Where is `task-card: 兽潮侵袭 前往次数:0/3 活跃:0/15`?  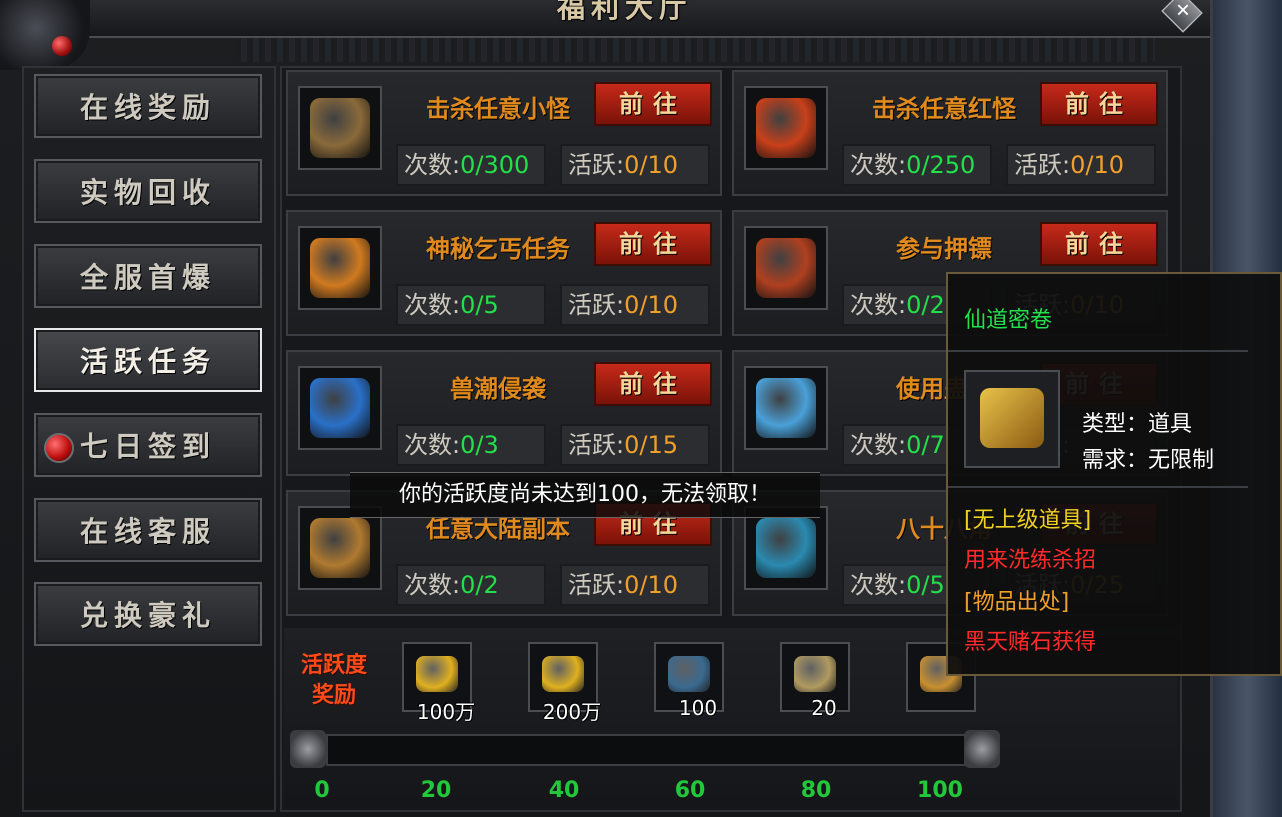
task-card: 兽潮侵袭 前往次数:0/3 活跃:0/15 is located at coordinates (504, 413).